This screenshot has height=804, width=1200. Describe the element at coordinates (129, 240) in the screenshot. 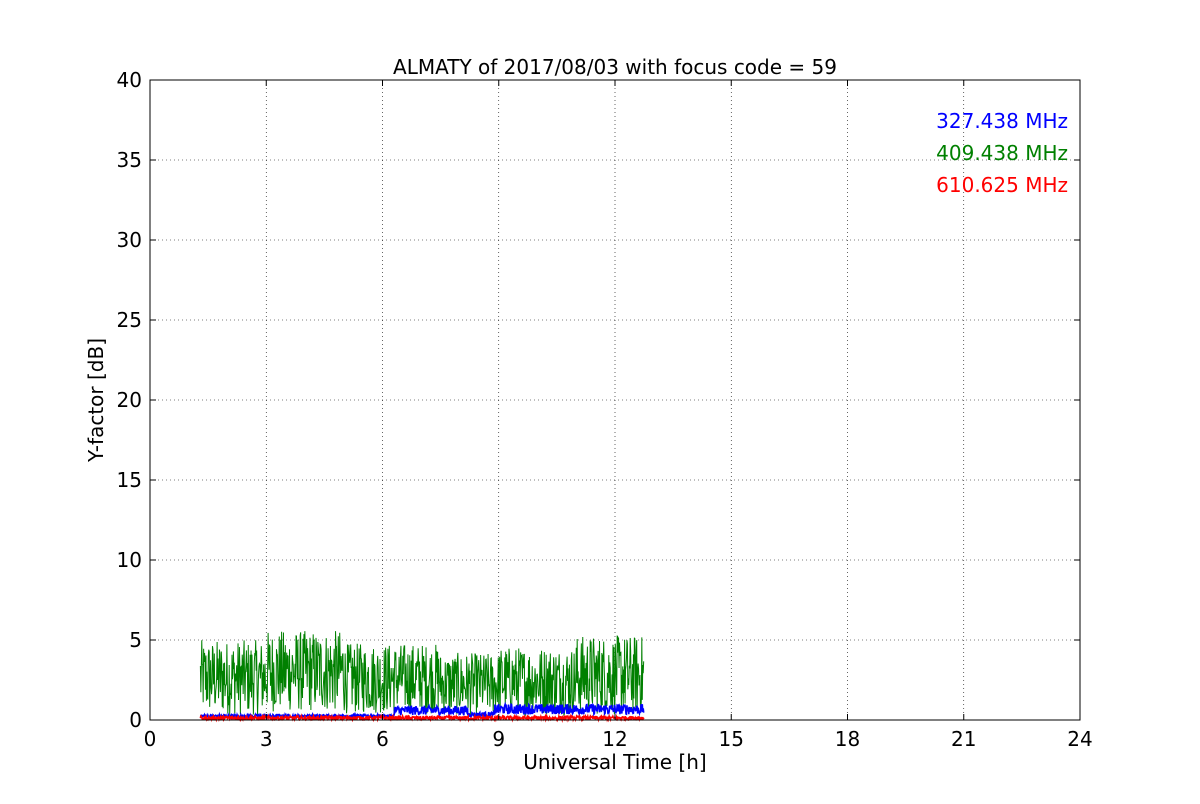

I see `y-tick-label: 30` at that location.